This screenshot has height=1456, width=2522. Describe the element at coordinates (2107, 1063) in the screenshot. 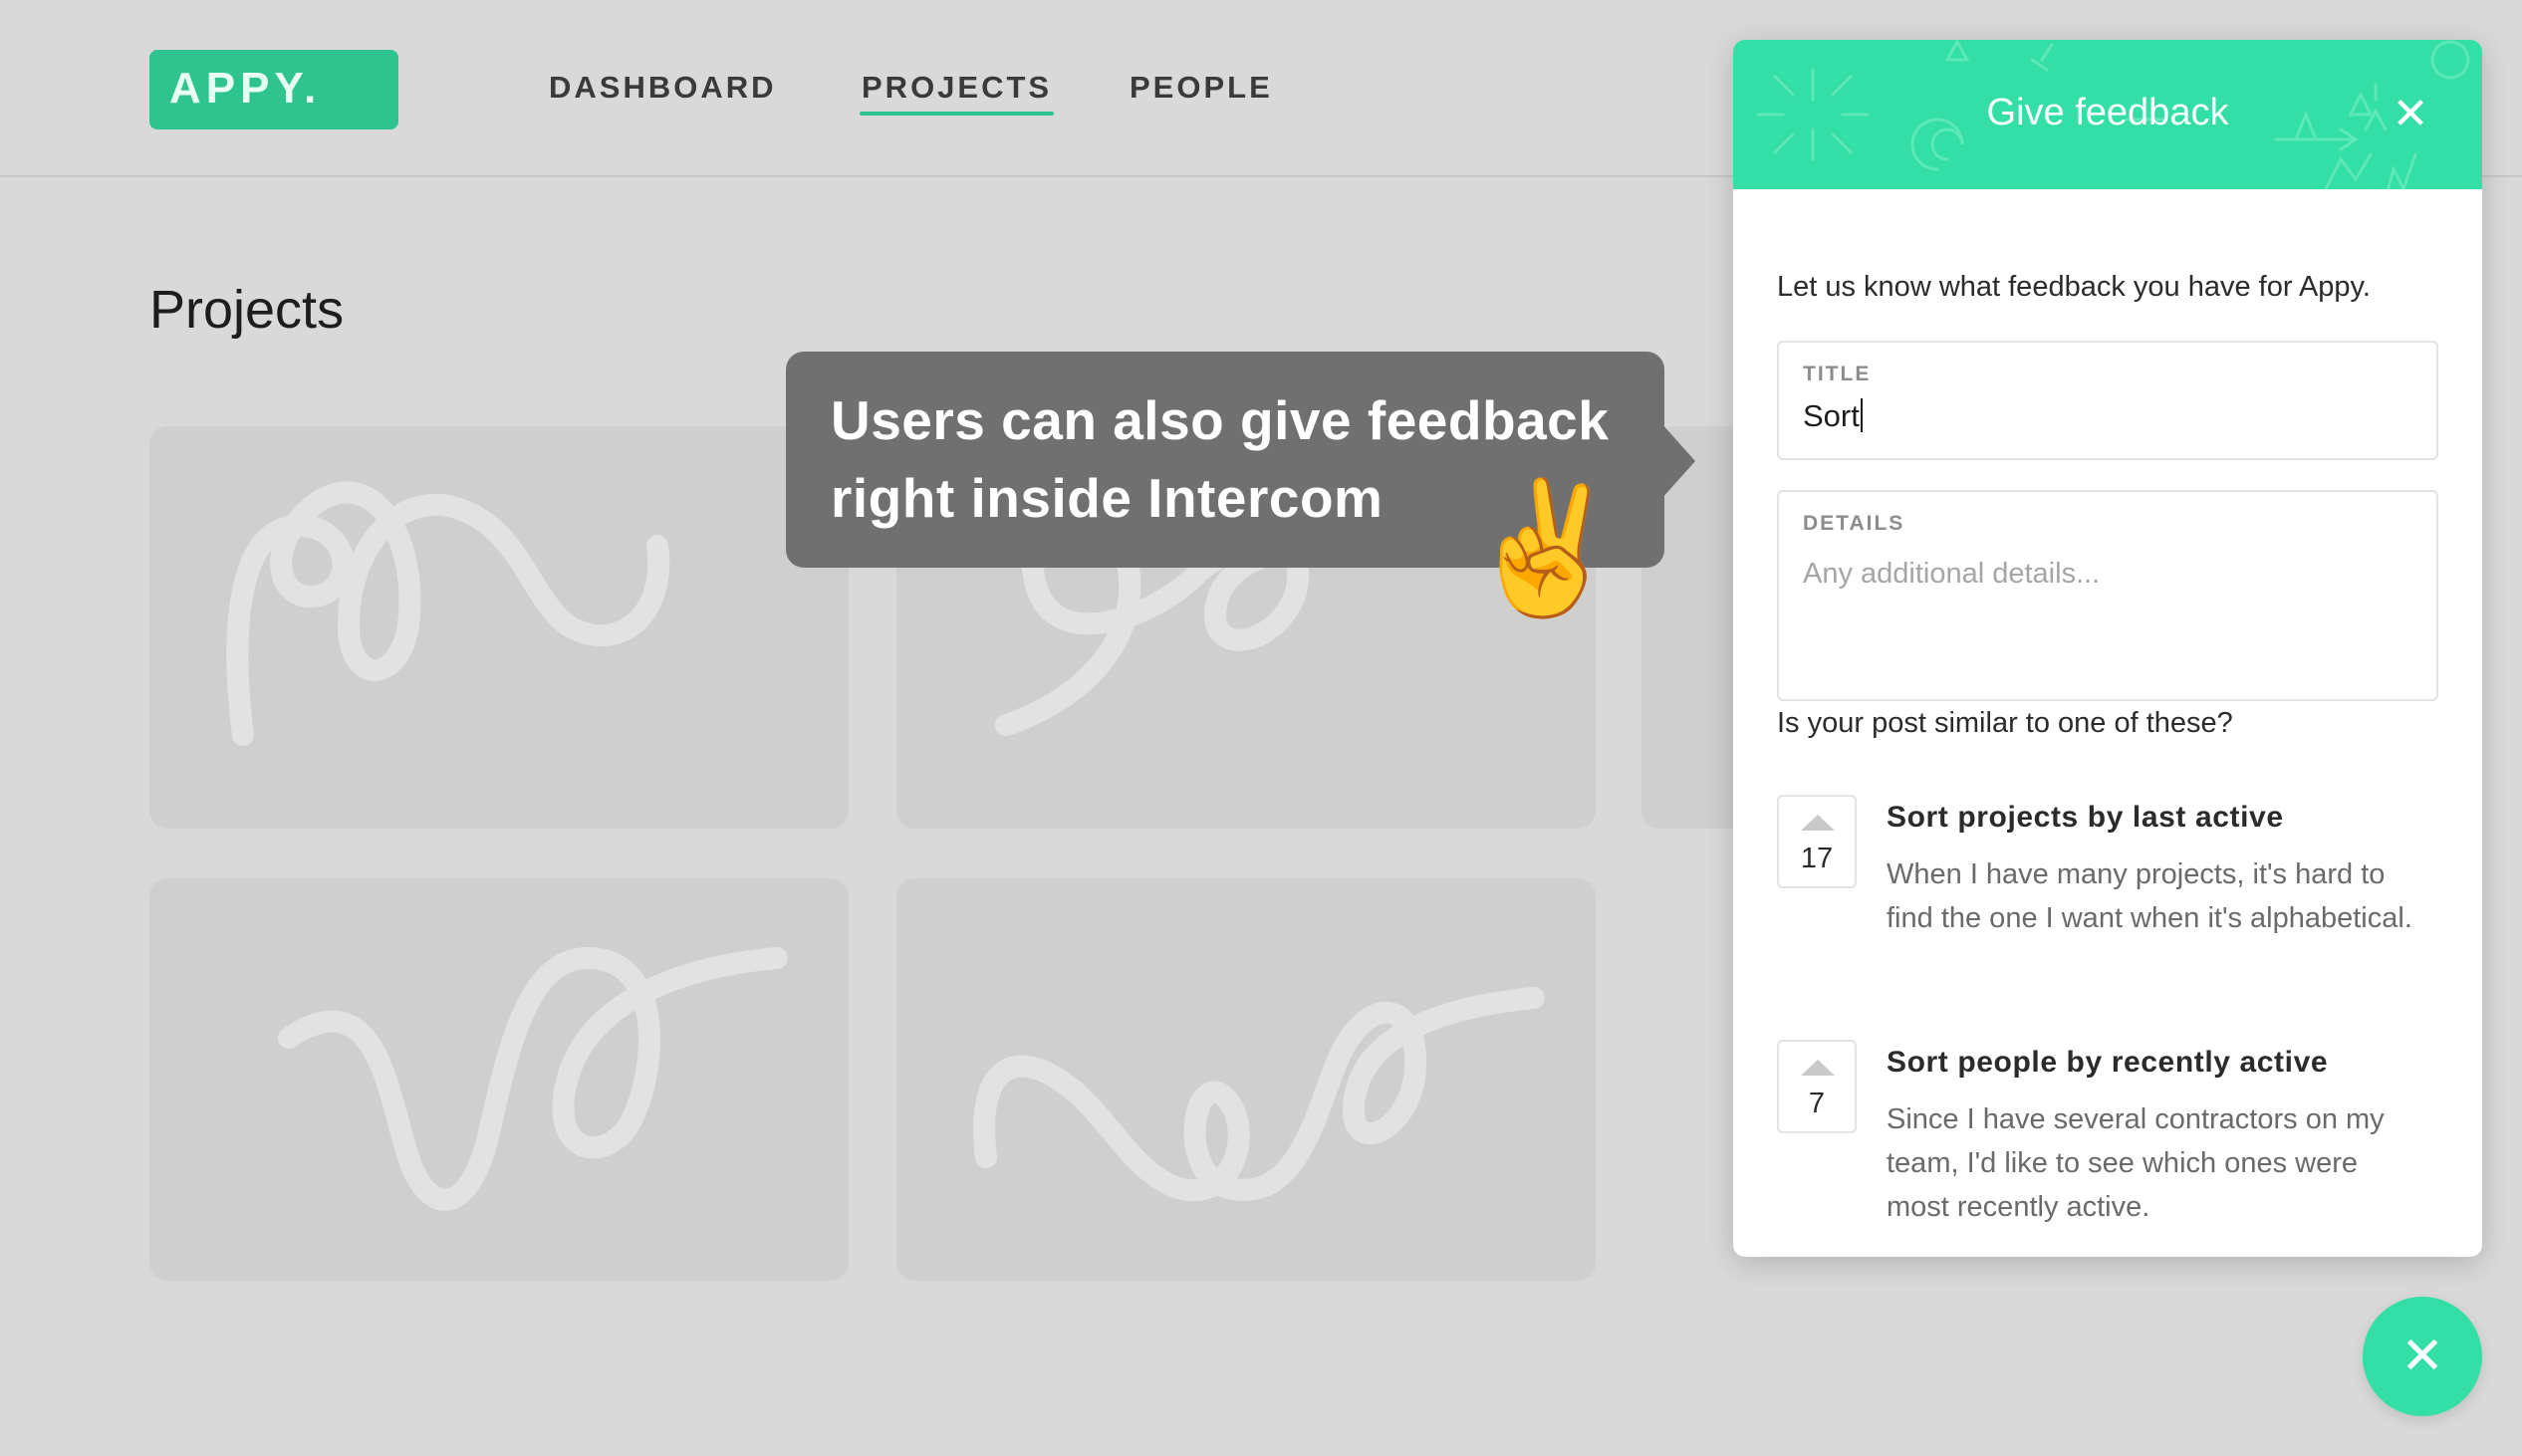

I see `suggestion-title: Sort people by recently active` at that location.